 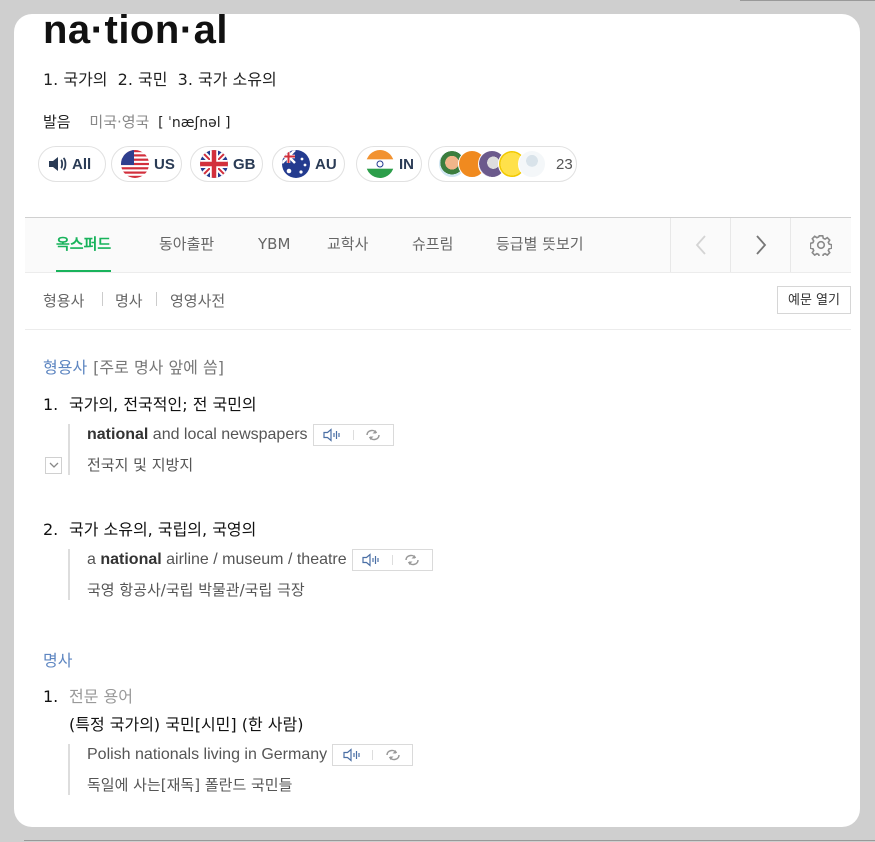 What do you see at coordinates (119, 122) in the screenshot?
I see `pronunciation-region: 미국·영국` at bounding box center [119, 122].